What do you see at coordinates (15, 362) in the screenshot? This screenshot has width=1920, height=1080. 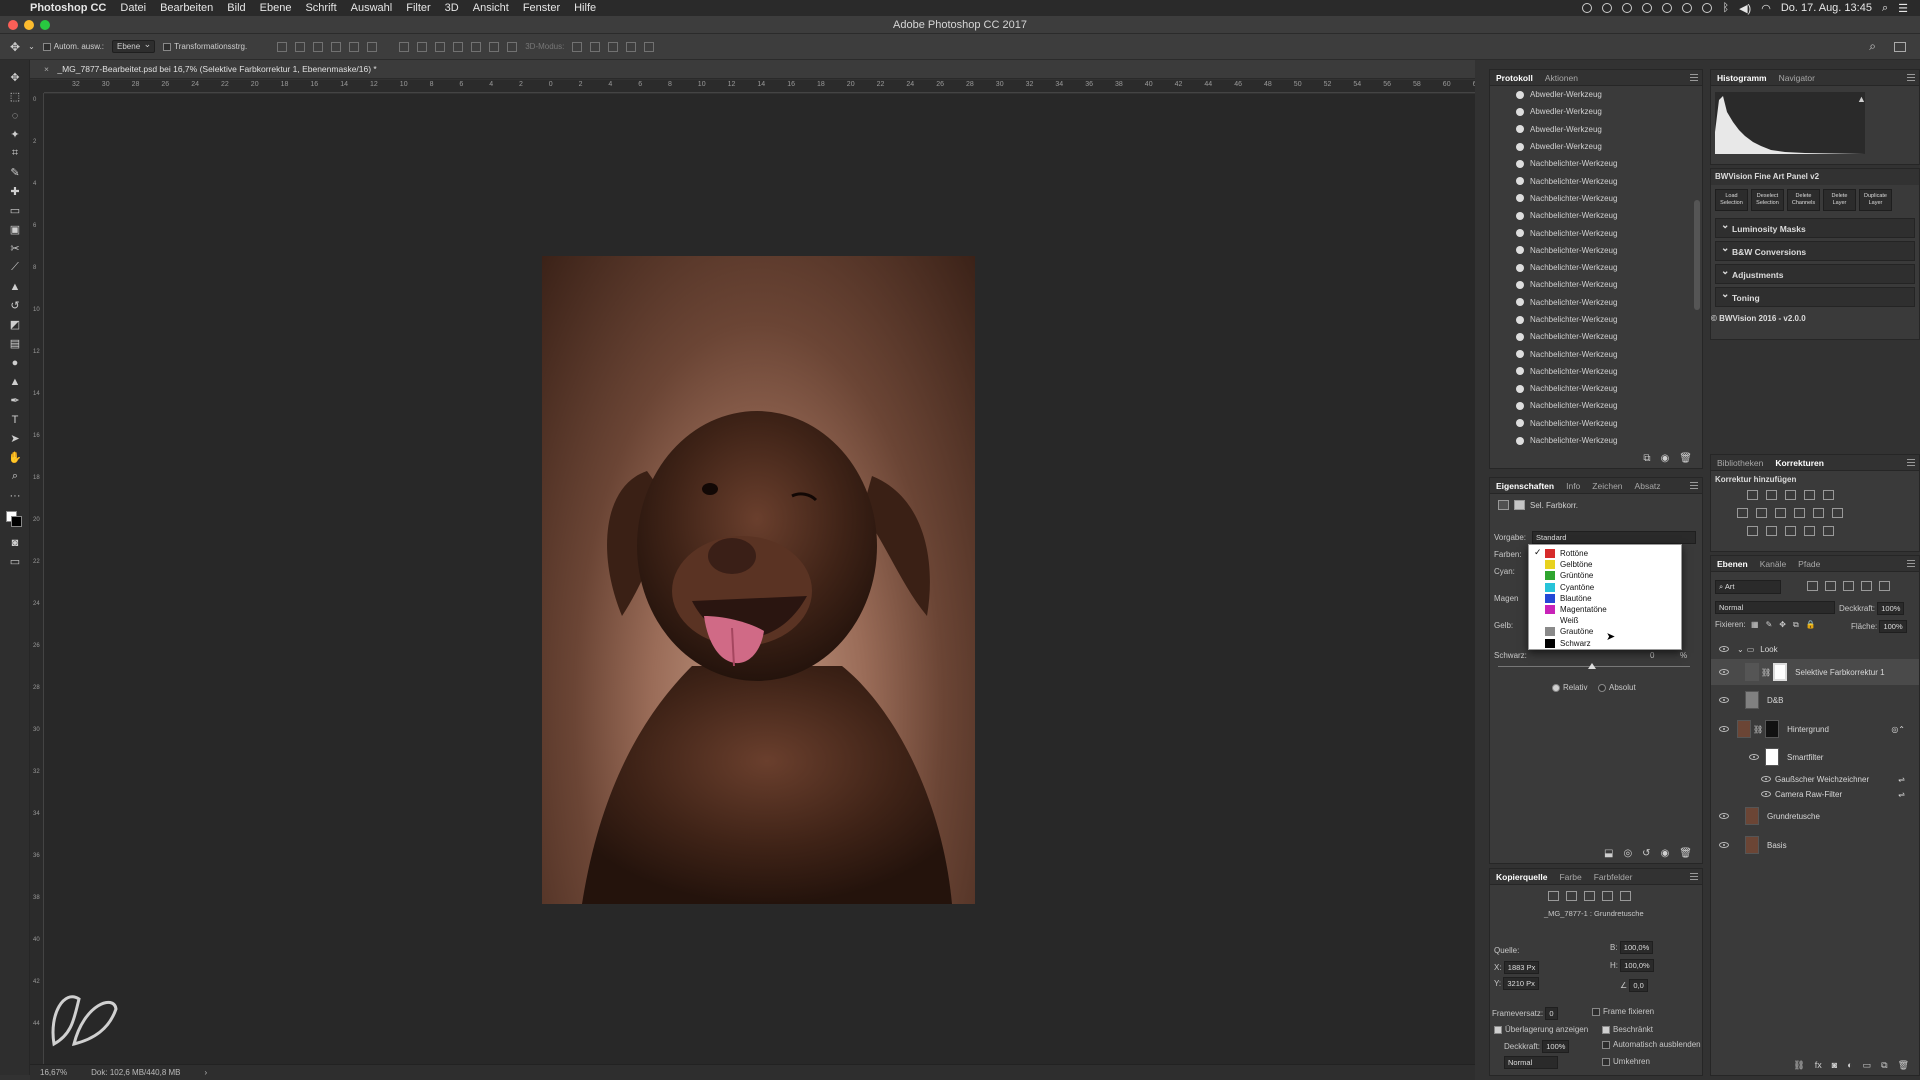 I see `blur-tool: ●` at bounding box center [15, 362].